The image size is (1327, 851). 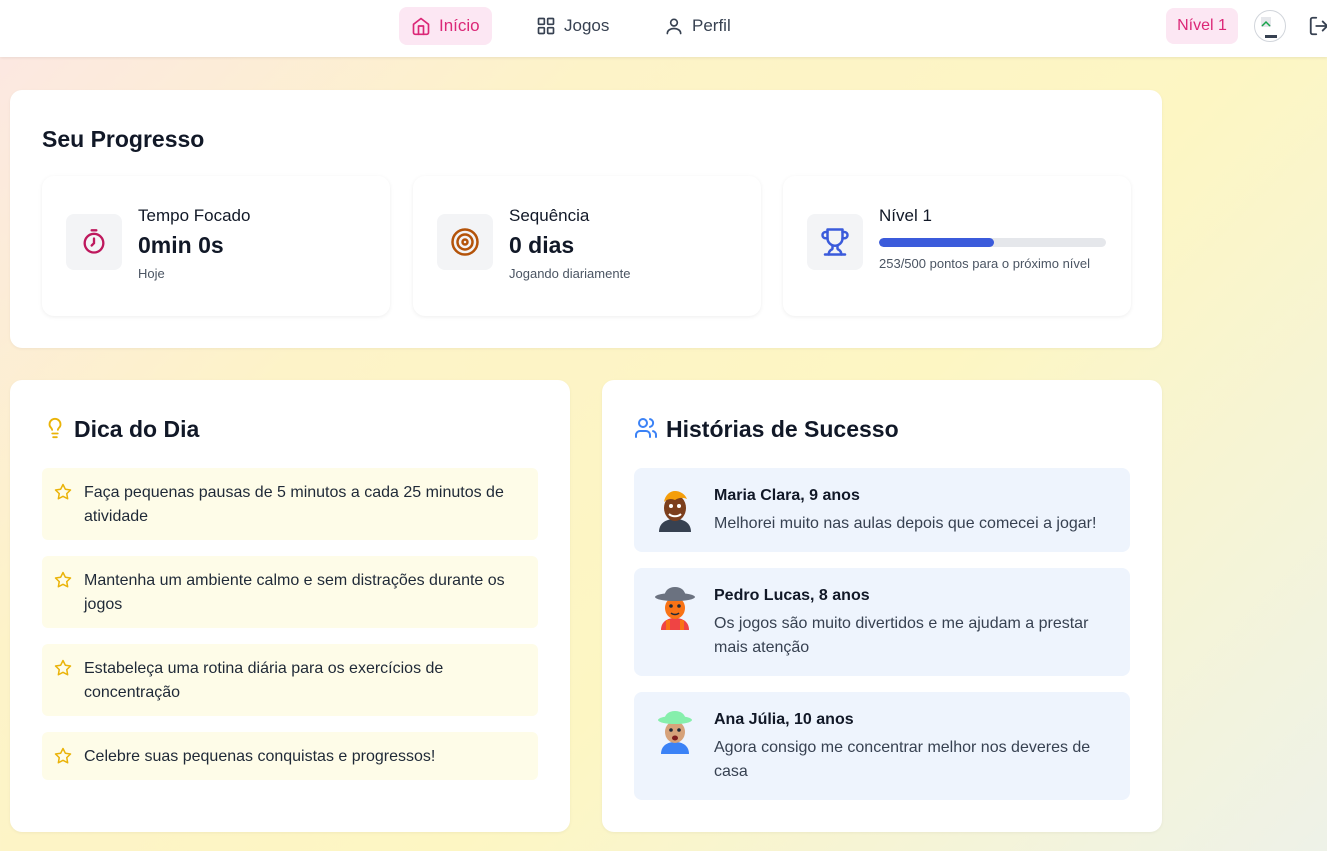 I want to click on nav-item-inicio: Início, so click(x=445, y=26).